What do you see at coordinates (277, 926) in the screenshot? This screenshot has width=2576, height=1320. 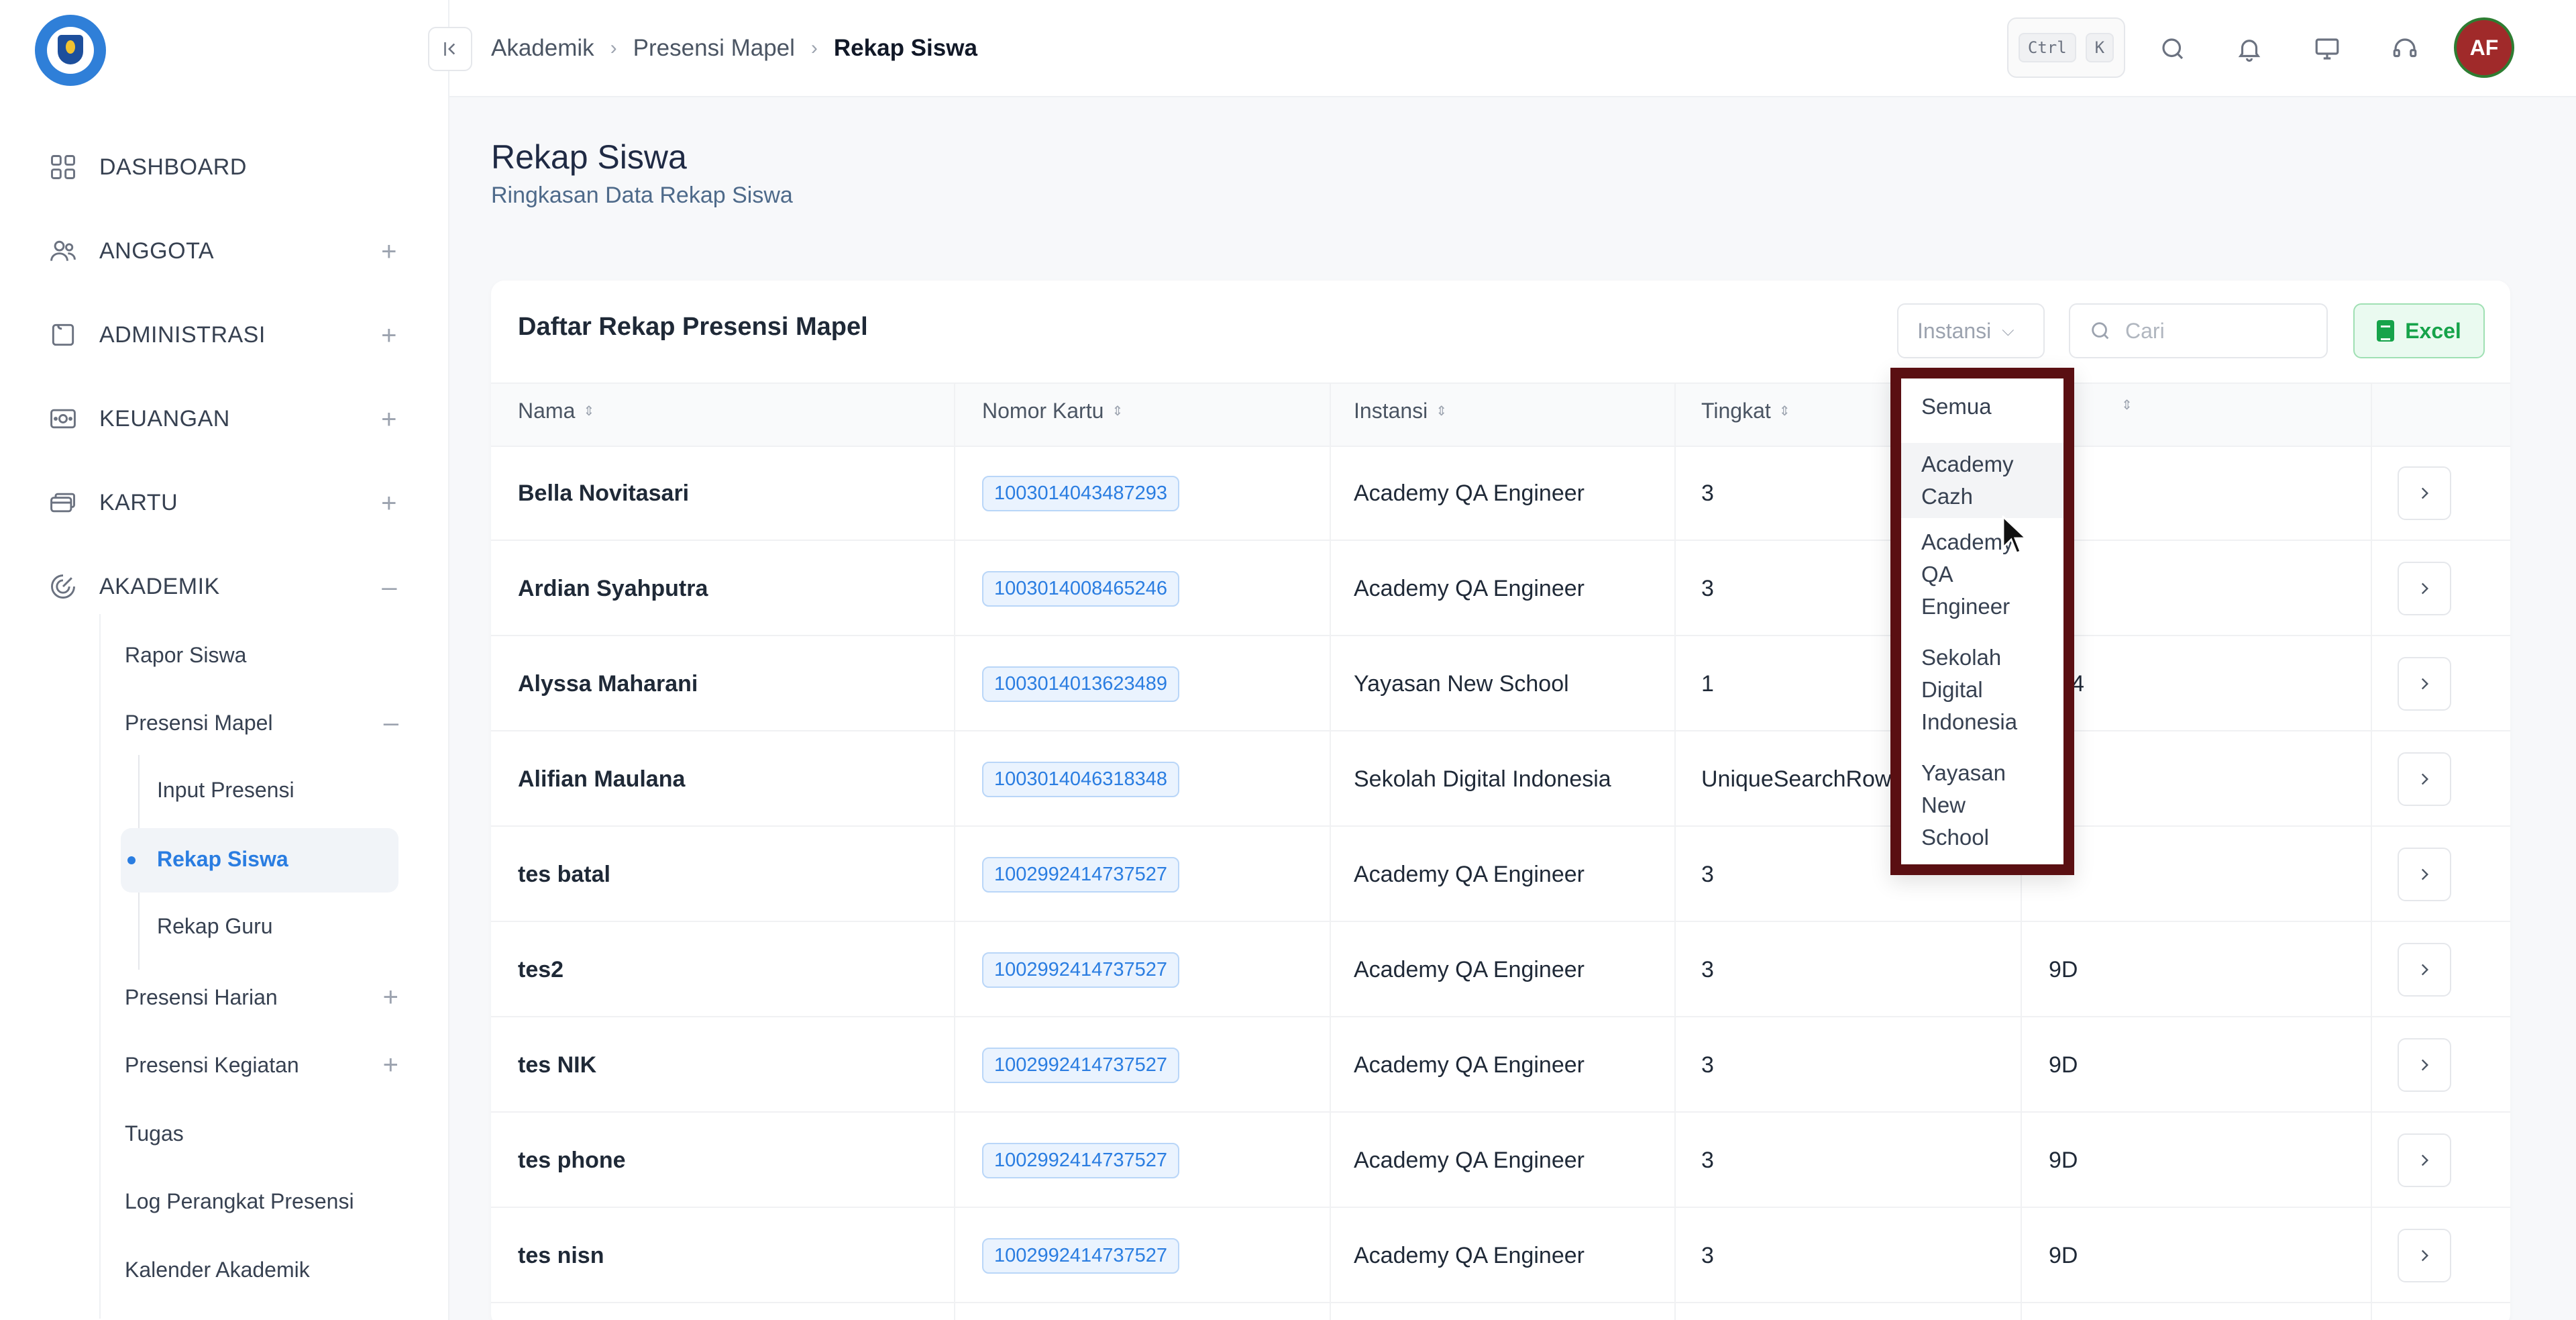 I see `sidebar-item-rekap-guru: Rekap Guru` at bounding box center [277, 926].